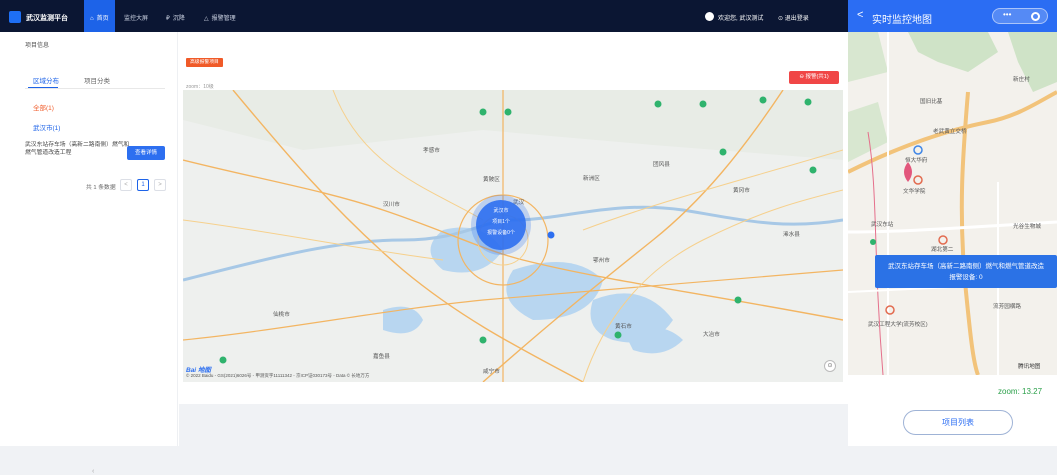  Describe the element at coordinates (102, 19) in the screenshot. I see `nav-home-label: 首页` at that location.